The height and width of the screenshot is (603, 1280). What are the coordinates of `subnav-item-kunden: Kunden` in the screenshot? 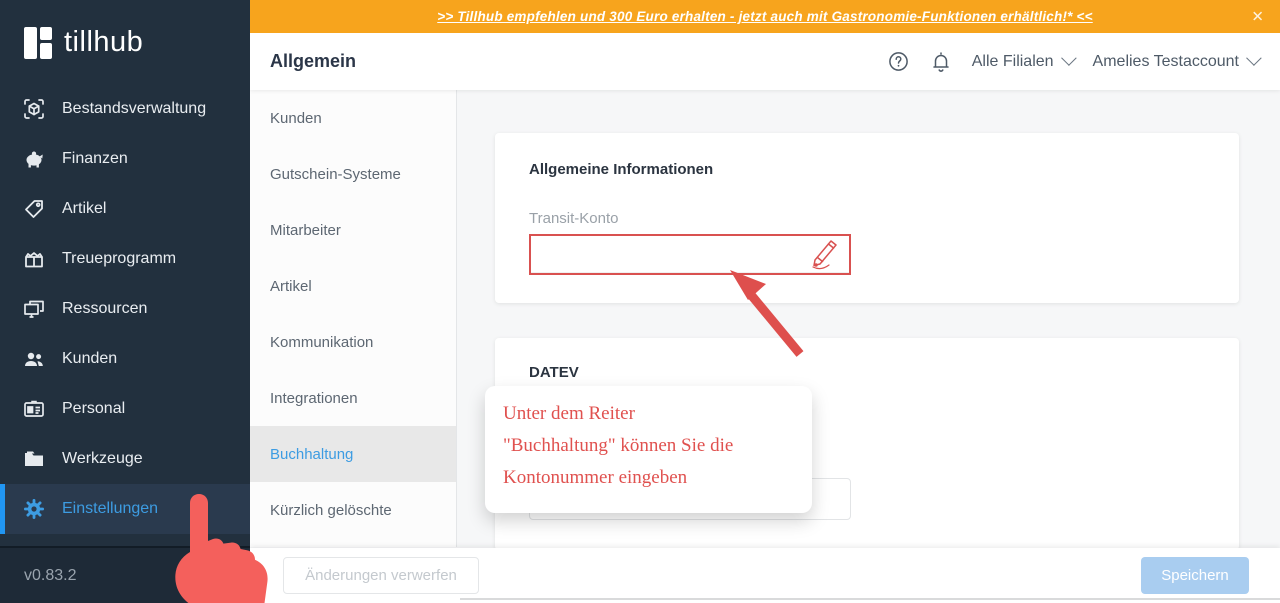 It's located at (353, 118).